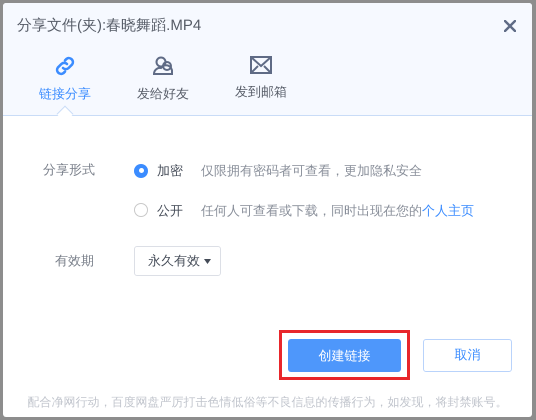 The image size is (536, 420). What do you see at coordinates (261, 78) in the screenshot?
I see `share-tab: 发到邮箱` at bounding box center [261, 78].